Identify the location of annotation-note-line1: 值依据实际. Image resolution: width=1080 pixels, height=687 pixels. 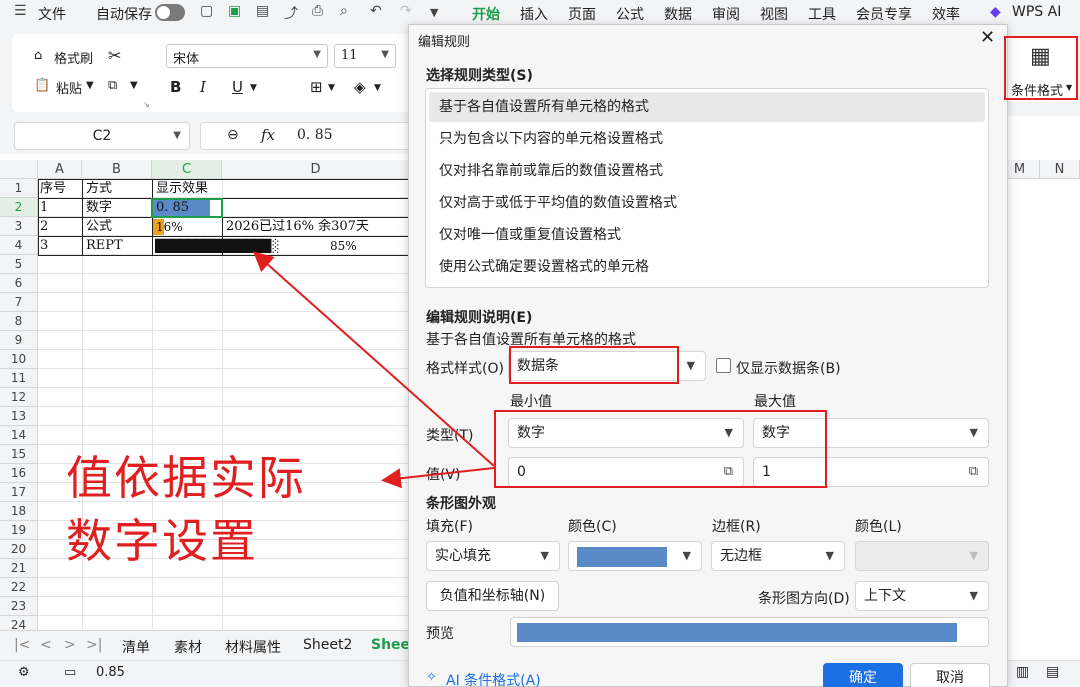
(186, 478).